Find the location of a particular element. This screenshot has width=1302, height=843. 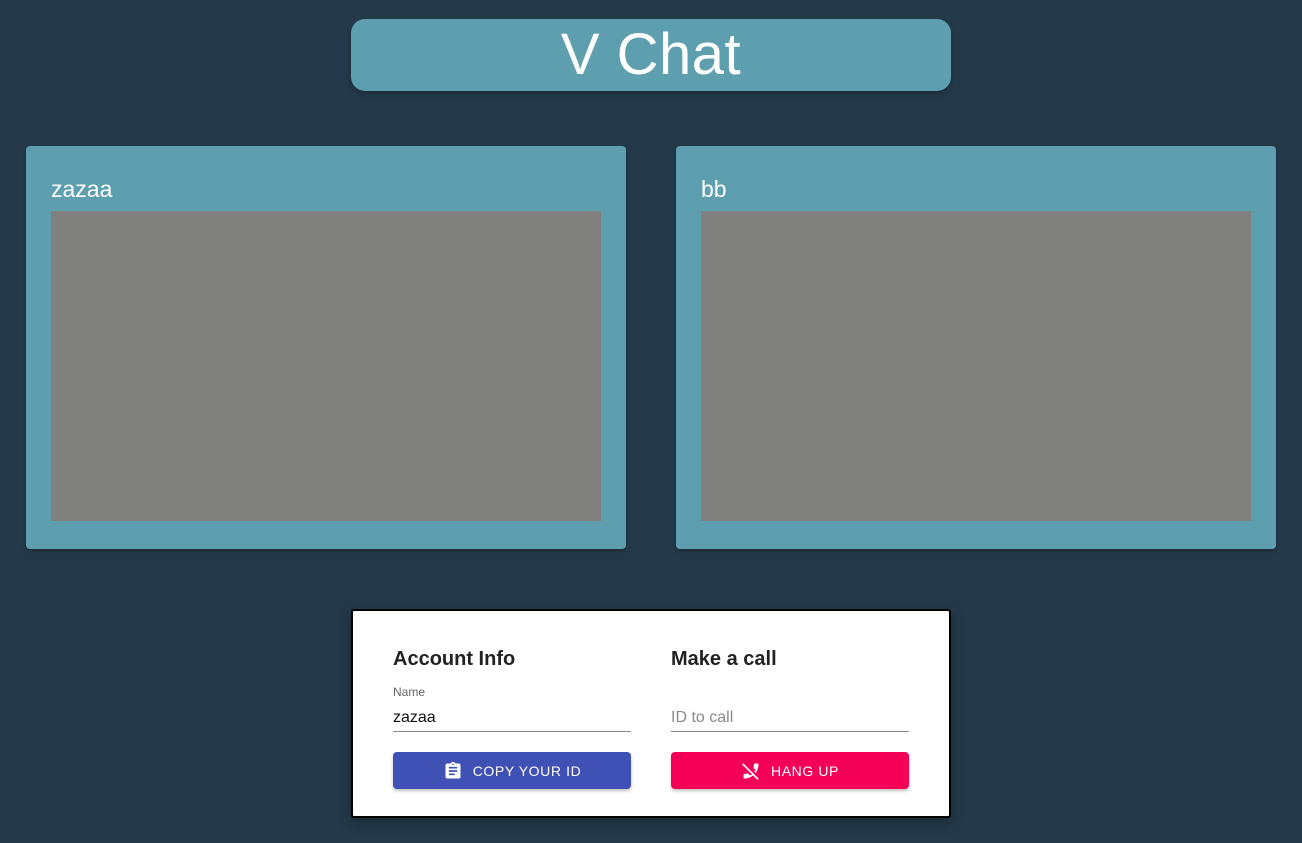

name-field-label: Name is located at coordinates (409, 692).